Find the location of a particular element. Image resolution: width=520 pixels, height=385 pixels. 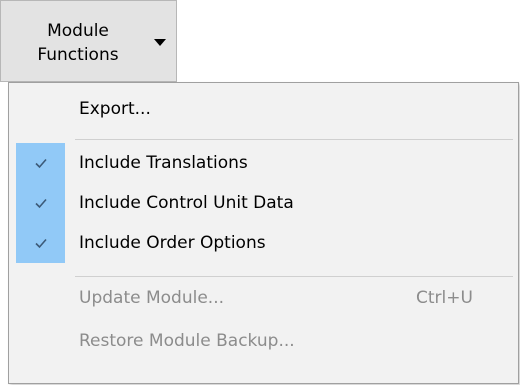

caret-down-icon is located at coordinates (160, 42).